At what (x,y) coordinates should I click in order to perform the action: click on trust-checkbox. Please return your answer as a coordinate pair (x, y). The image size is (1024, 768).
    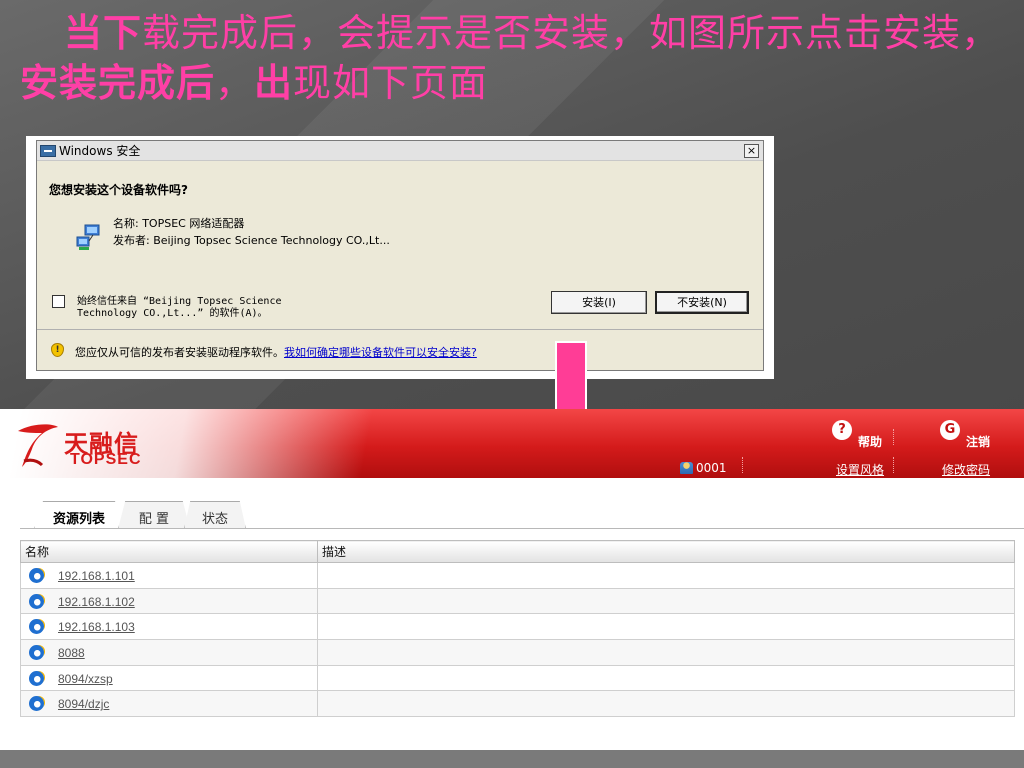
    Looking at the image, I should click on (58, 301).